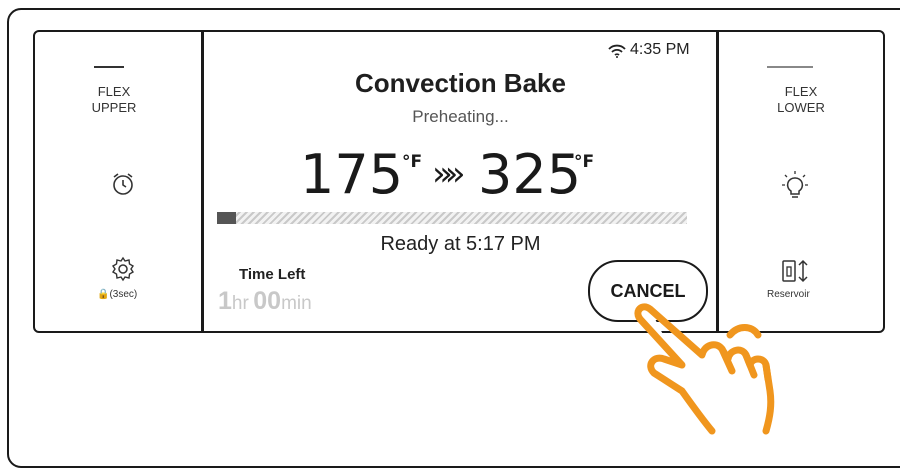  What do you see at coordinates (240, 303) in the screenshot?
I see `time-left-hours-unit: hr` at bounding box center [240, 303].